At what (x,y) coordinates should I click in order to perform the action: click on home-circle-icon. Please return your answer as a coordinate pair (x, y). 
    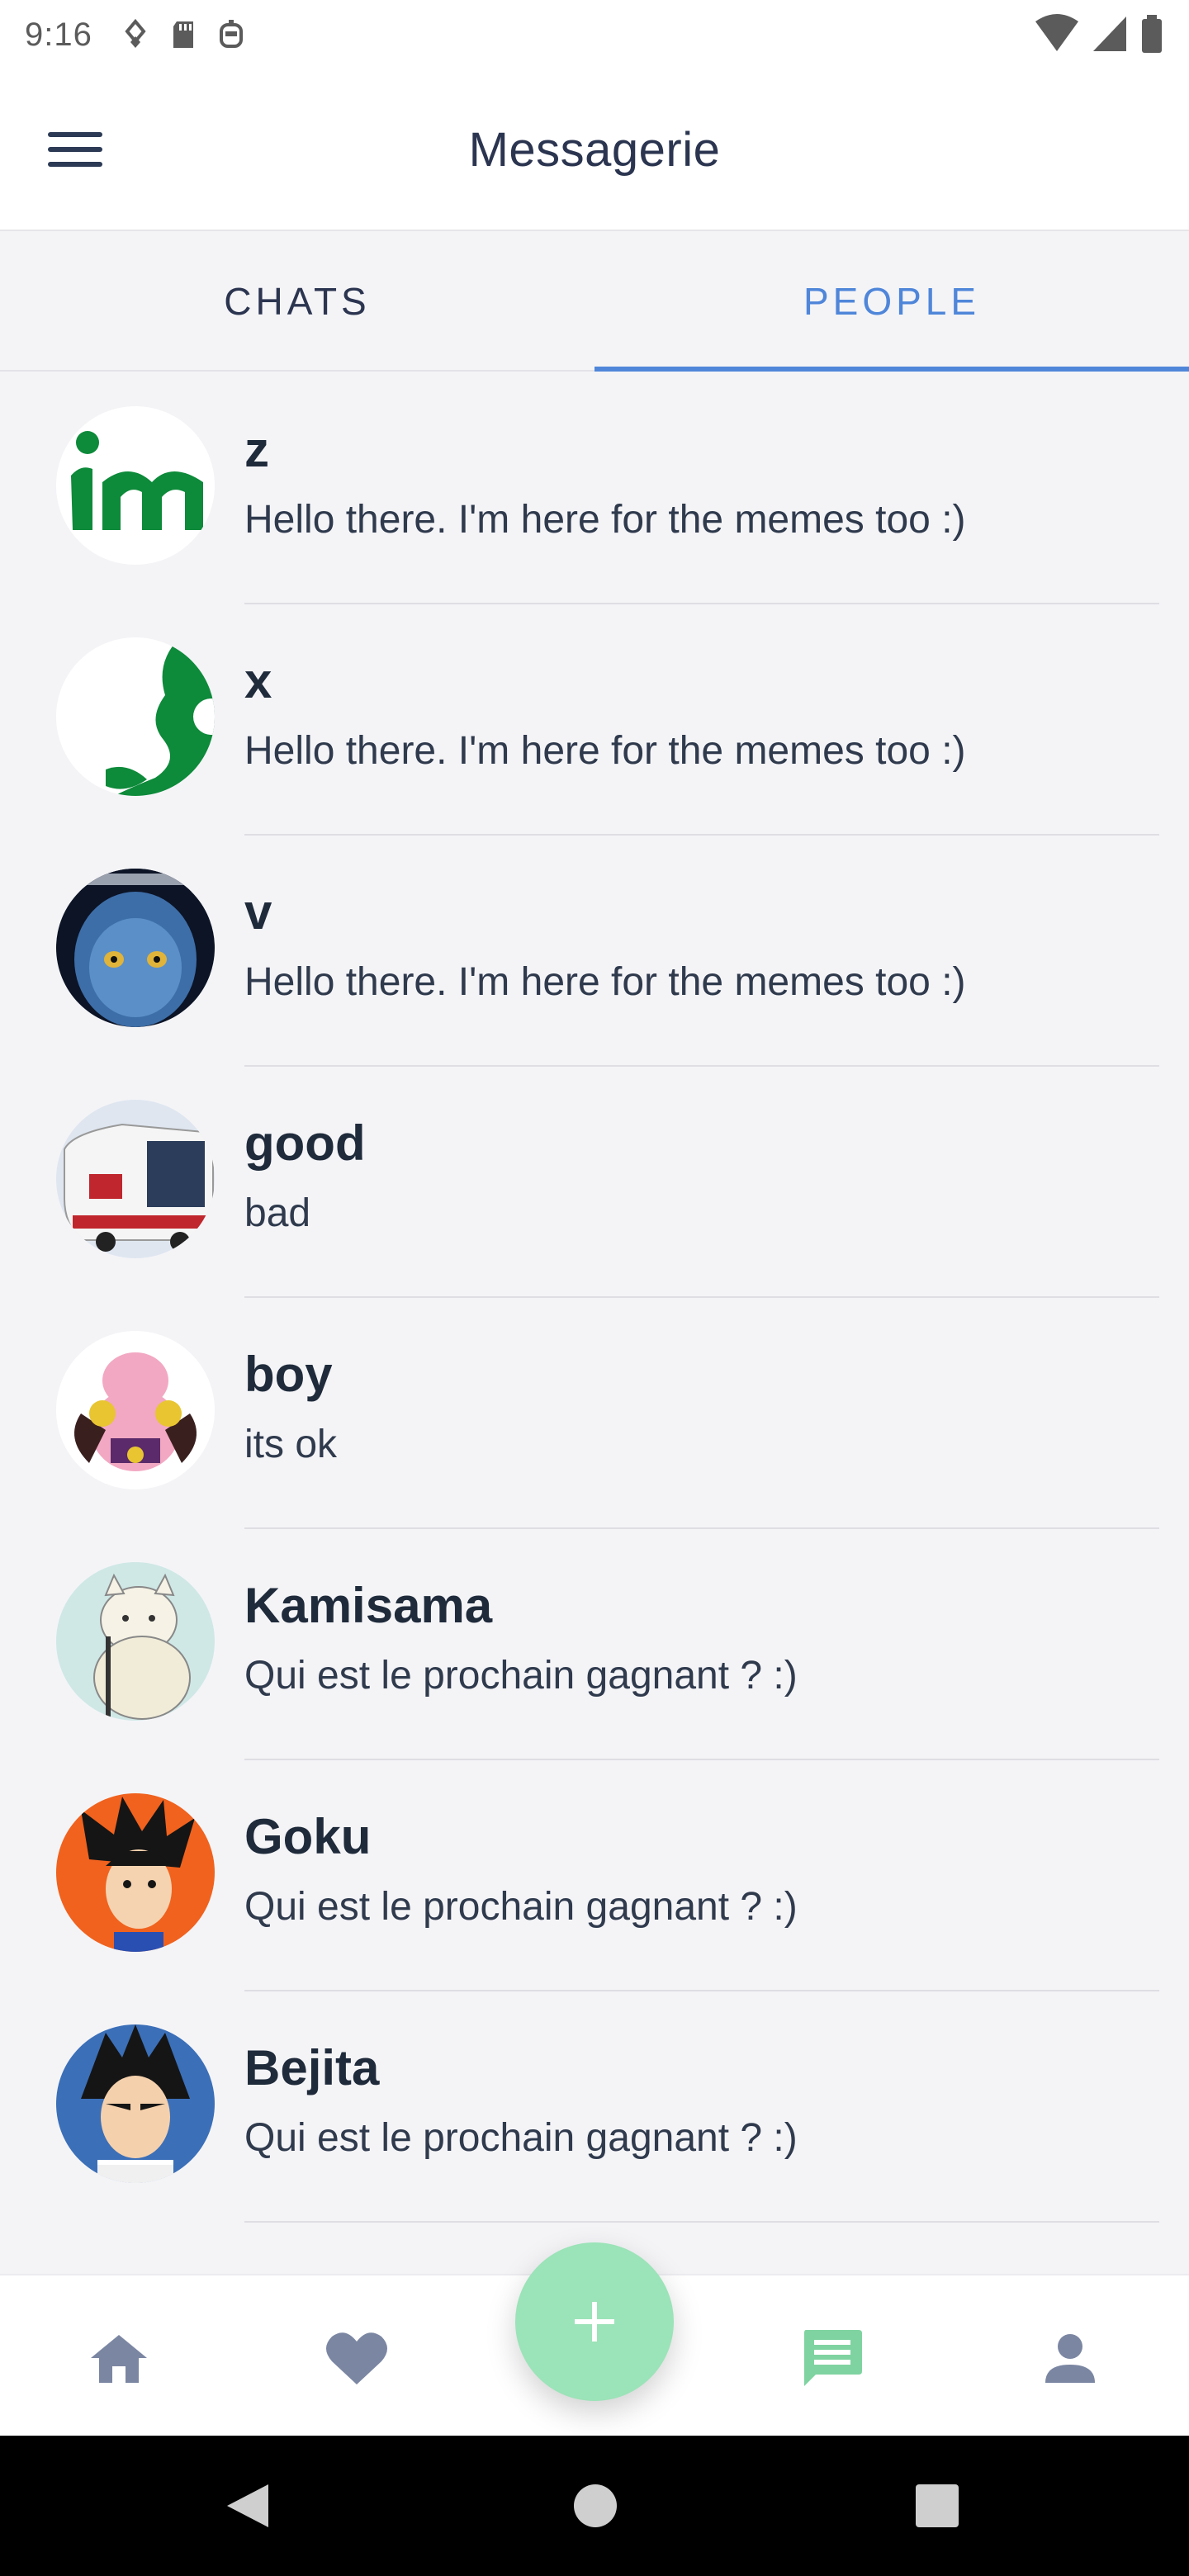
    Looking at the image, I should click on (595, 2506).